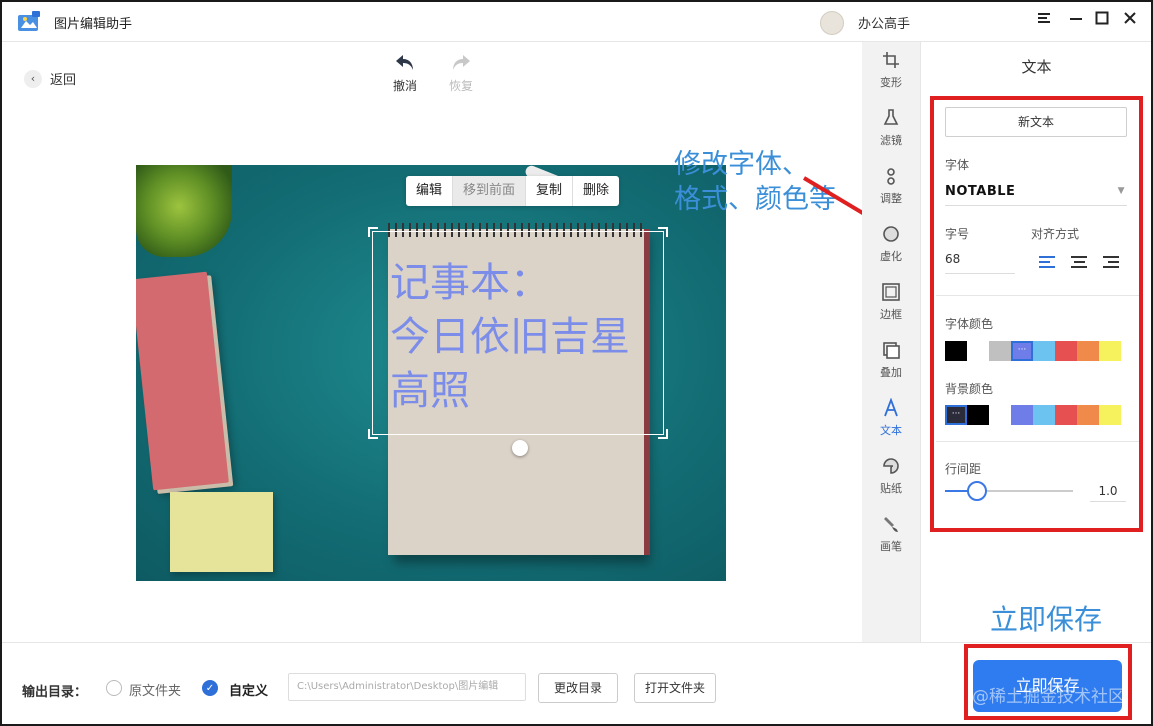 This screenshot has width=1153, height=726. Describe the element at coordinates (891, 176) in the screenshot. I see `sliders-icon` at that location.